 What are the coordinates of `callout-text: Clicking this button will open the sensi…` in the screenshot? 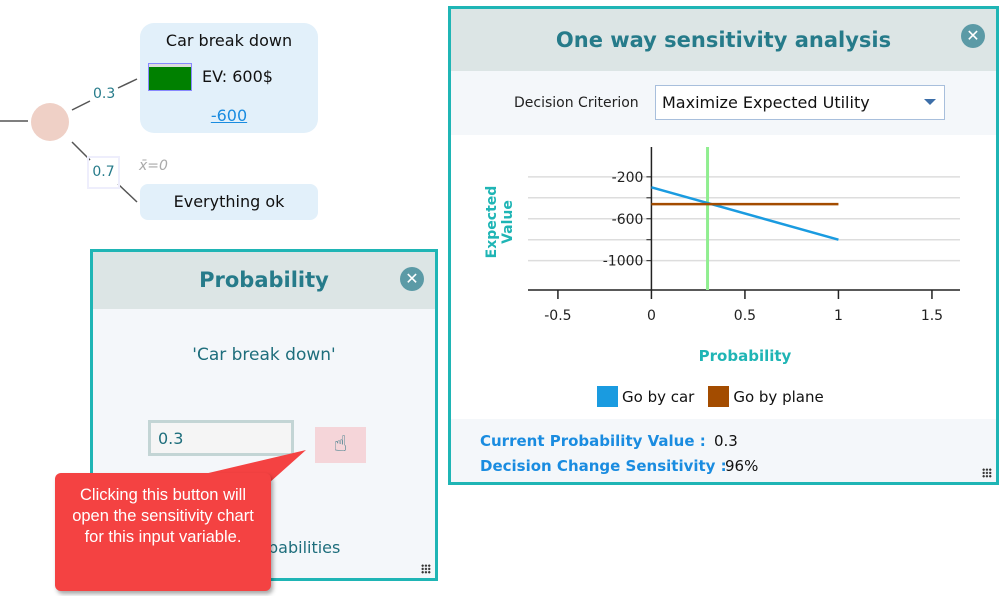 It's located at (163, 516).